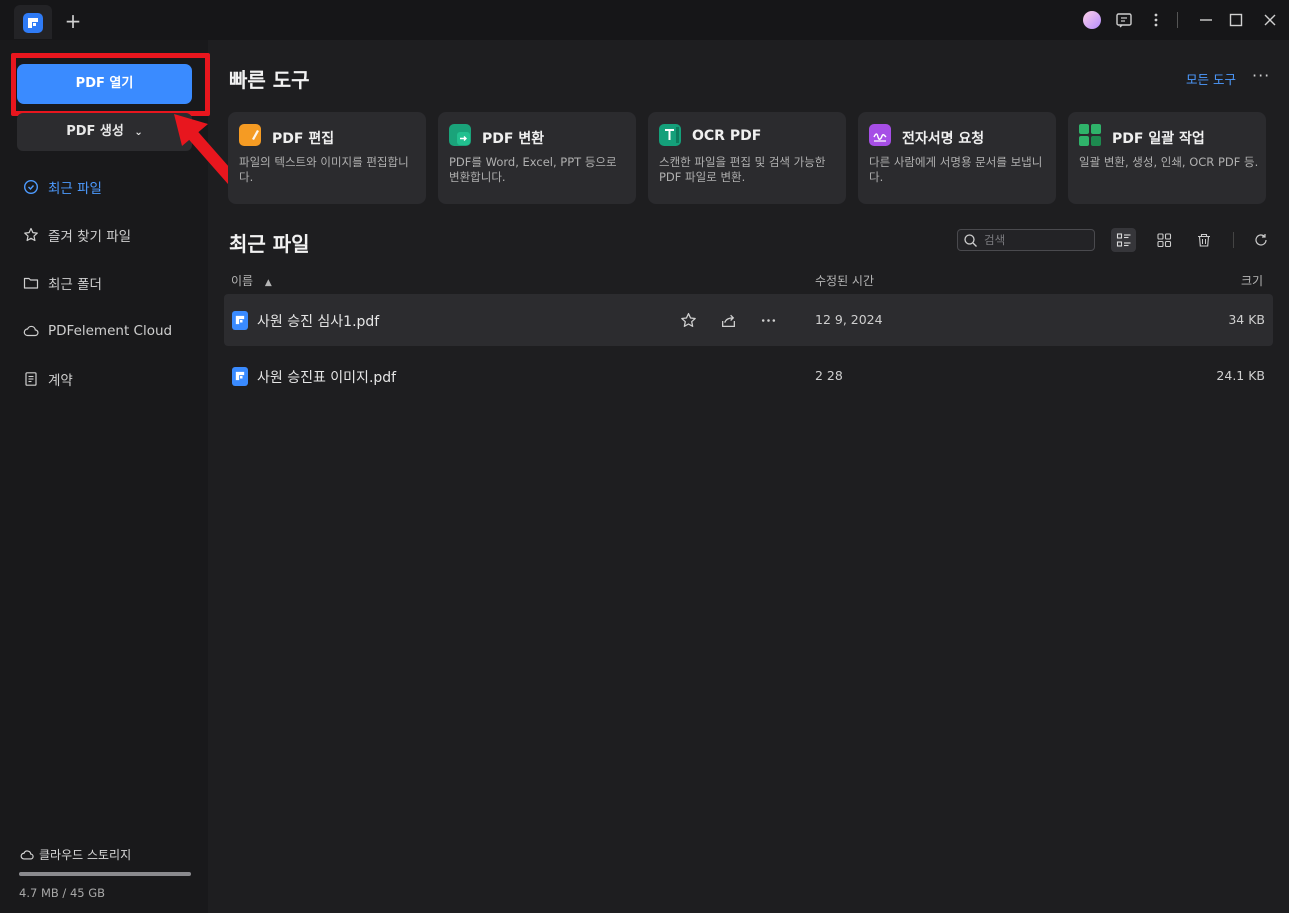  I want to click on tool-card-ocr-pdf: OCR PDF 스캔한 파일을 편집 및 검색 가능한 PDF 파일로 변환., so click(747, 158).